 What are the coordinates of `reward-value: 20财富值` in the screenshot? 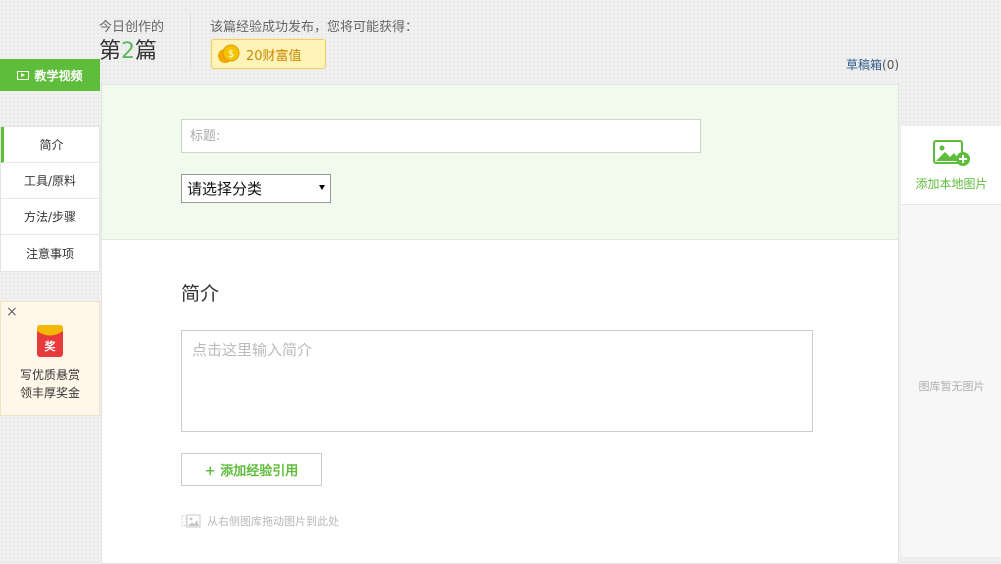 It's located at (274, 56).